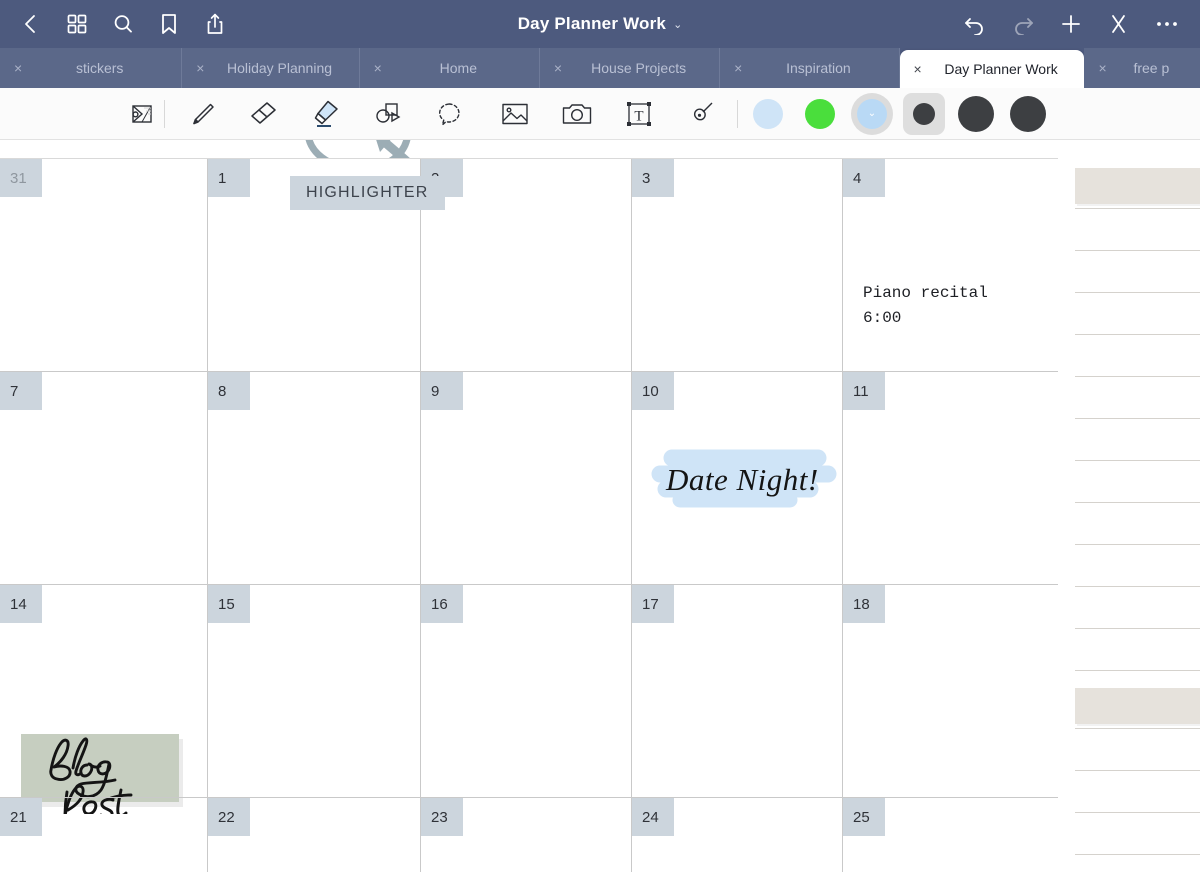  What do you see at coordinates (215, 24) in the screenshot?
I see `share-icon` at bounding box center [215, 24].